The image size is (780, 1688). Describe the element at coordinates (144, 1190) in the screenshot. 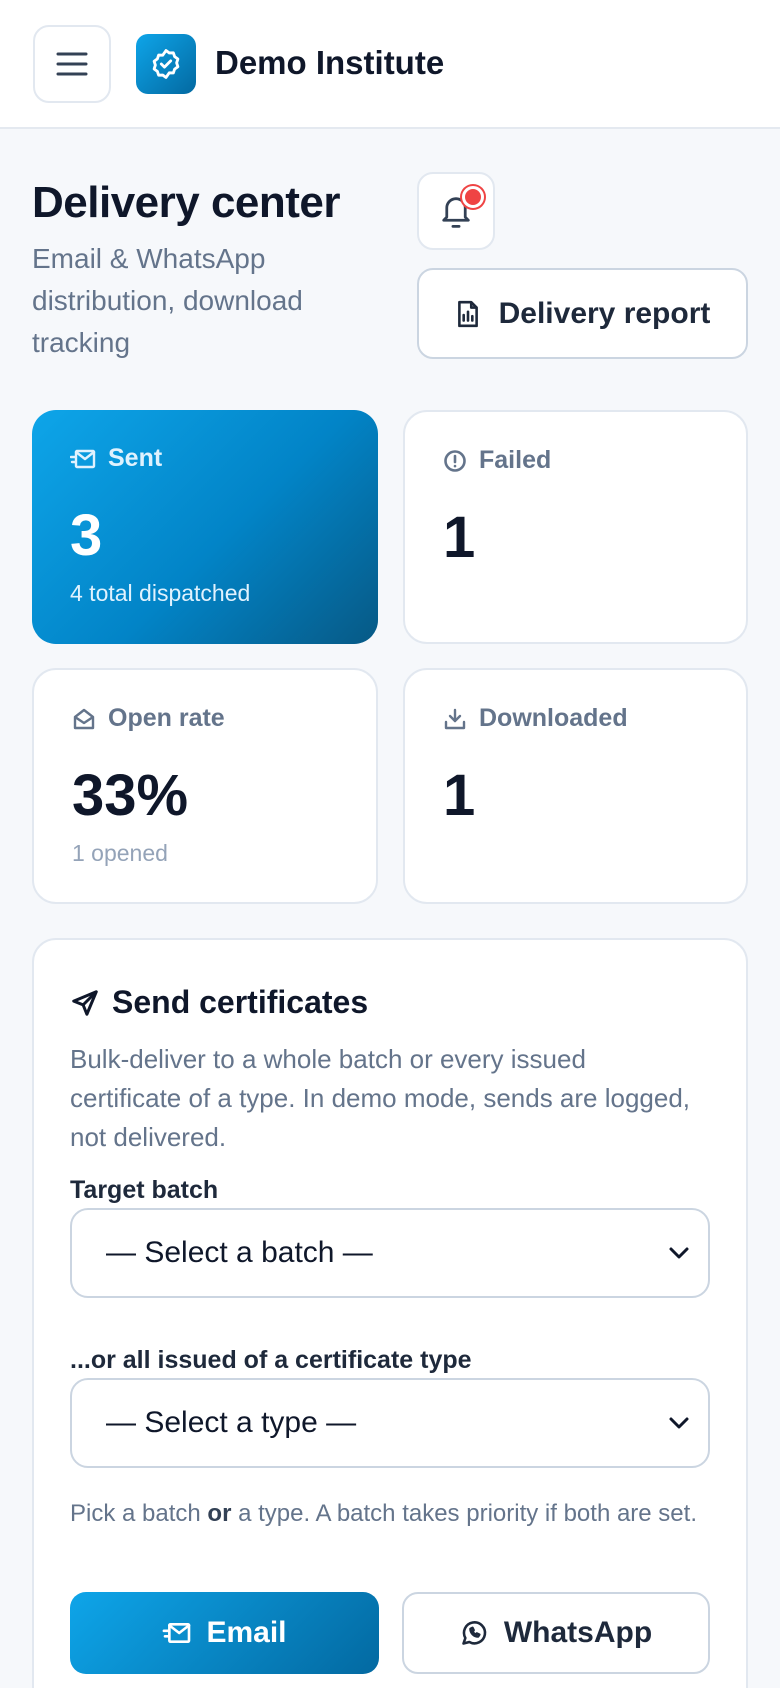

I see `target-batch-label: Target batch` at that location.